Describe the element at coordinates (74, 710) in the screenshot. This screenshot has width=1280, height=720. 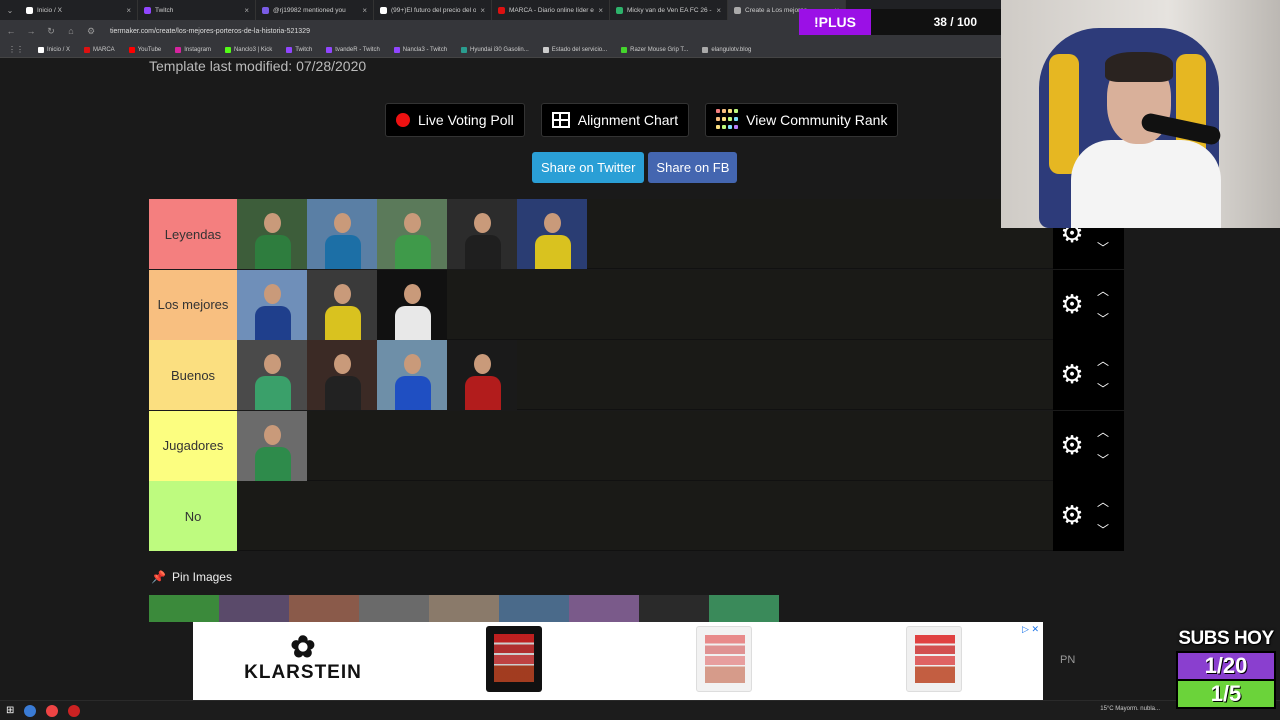
I see `taskbar-obs-icon` at that location.